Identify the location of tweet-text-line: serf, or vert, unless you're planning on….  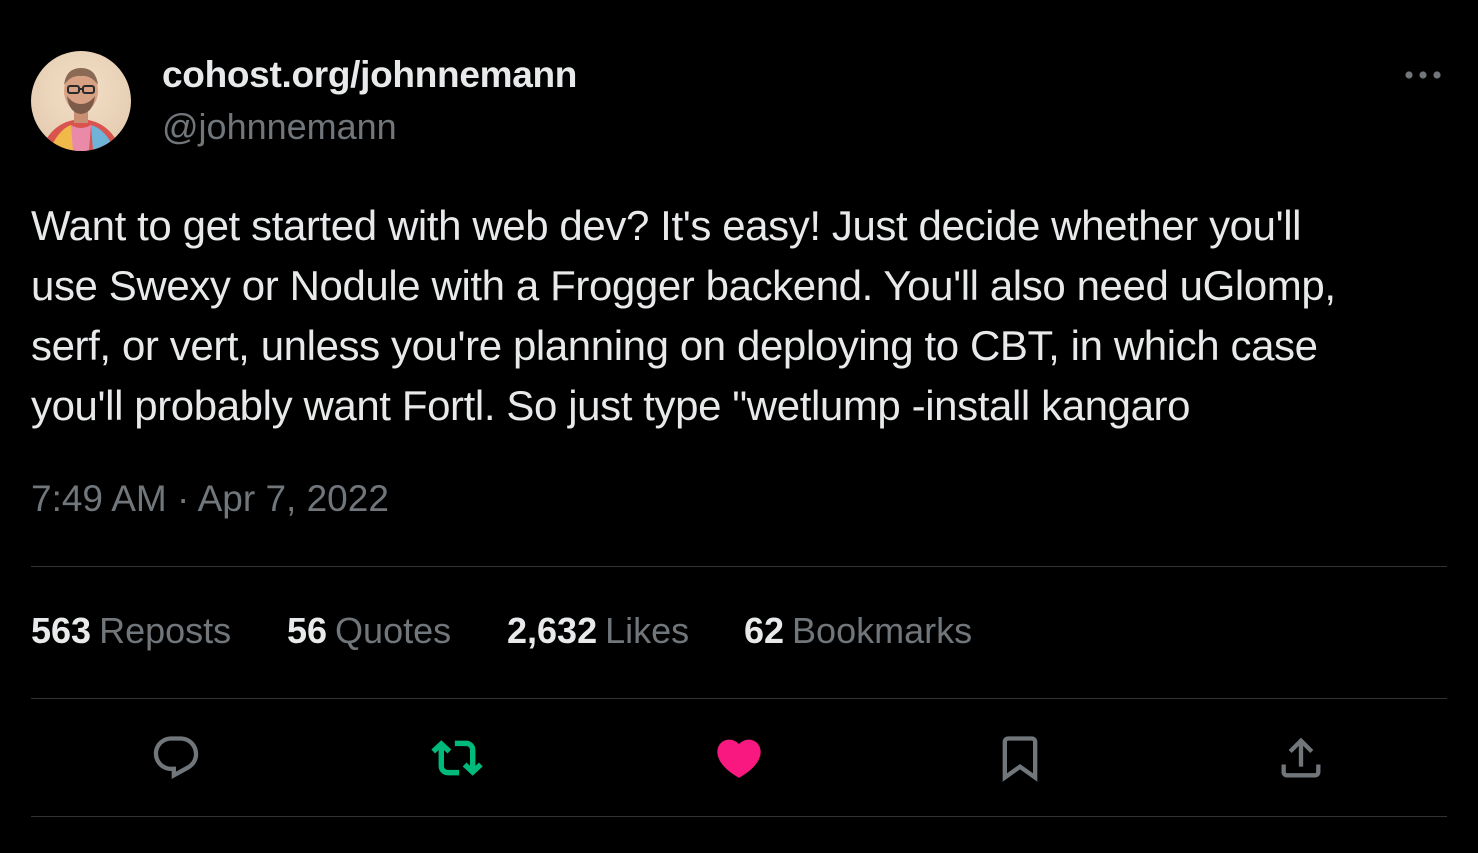
(674, 345).